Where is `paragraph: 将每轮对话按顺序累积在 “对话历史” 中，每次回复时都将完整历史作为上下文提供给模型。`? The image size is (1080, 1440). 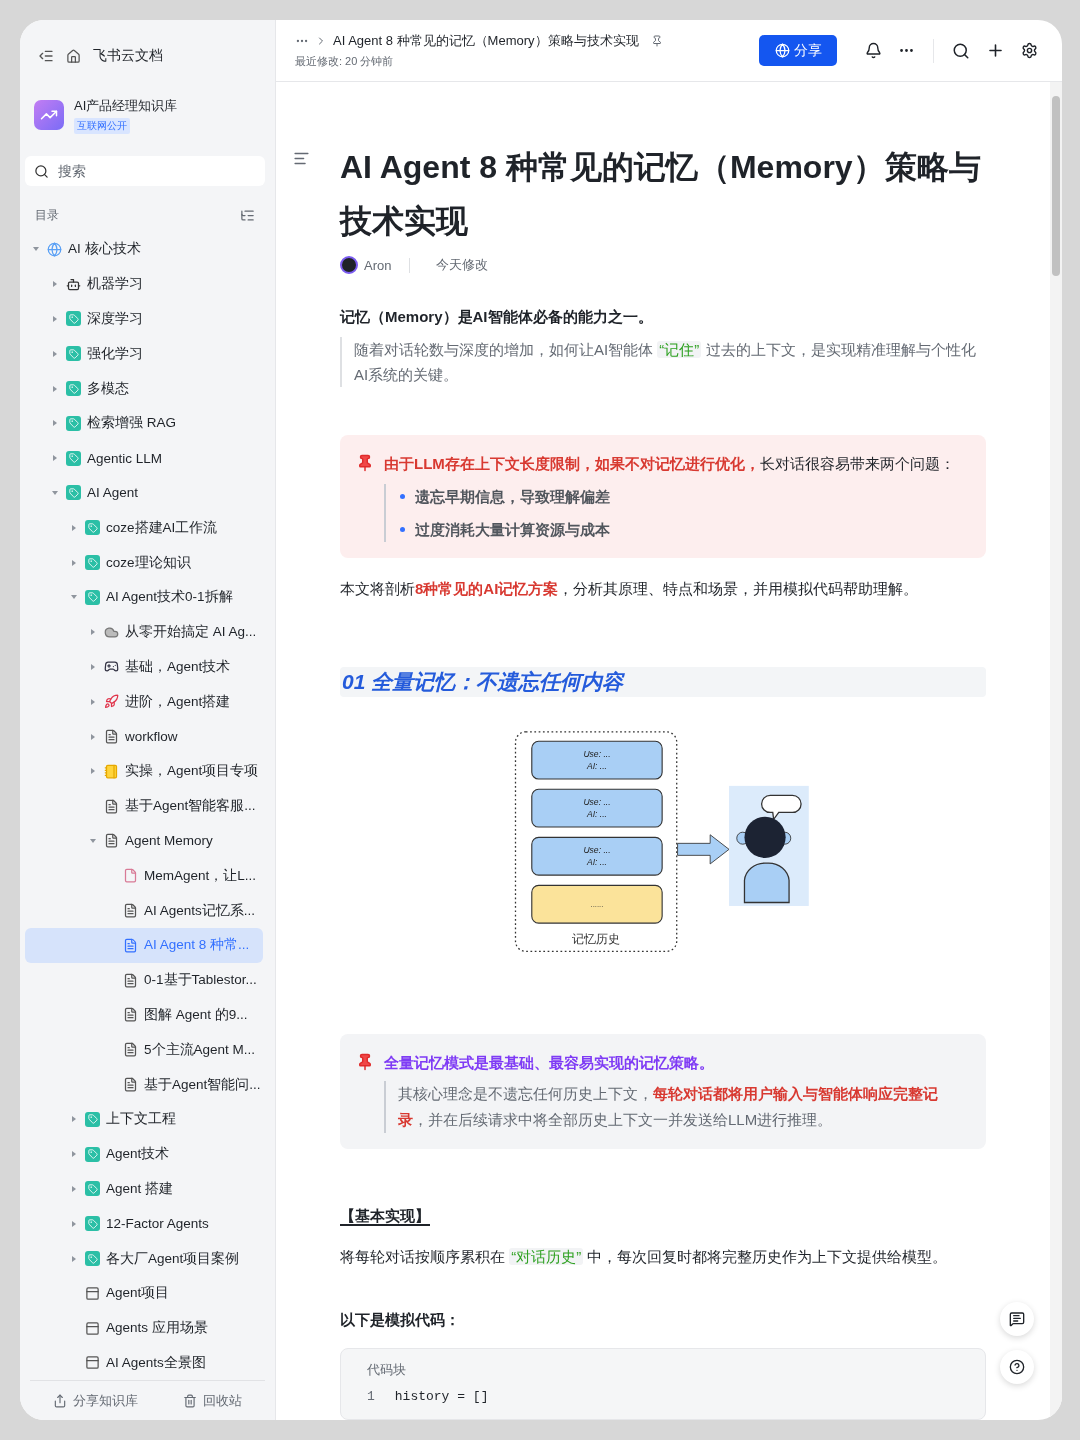 paragraph: 将每轮对话按顺序累积在 “对话历史” 中，每次回复时都将完整历史作为上下文提供给模型。 is located at coordinates (644, 1256).